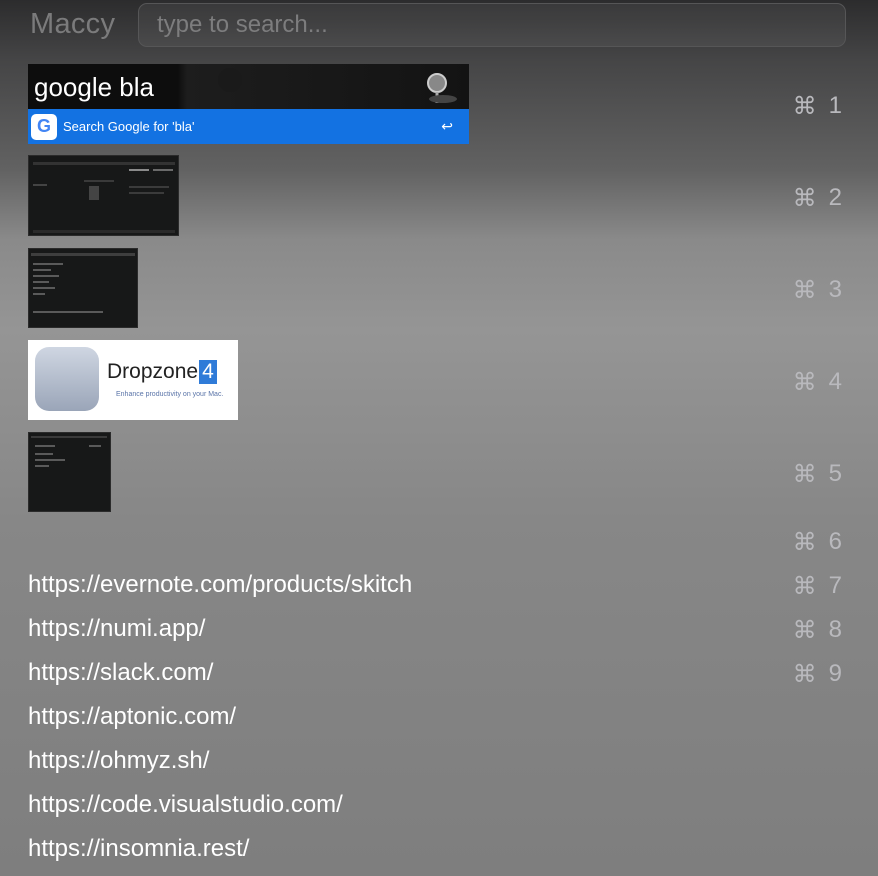 Image resolution: width=878 pixels, height=876 pixels. What do you see at coordinates (817, 674) in the screenshot?
I see `shortcut-9: ⌘ 9` at bounding box center [817, 674].